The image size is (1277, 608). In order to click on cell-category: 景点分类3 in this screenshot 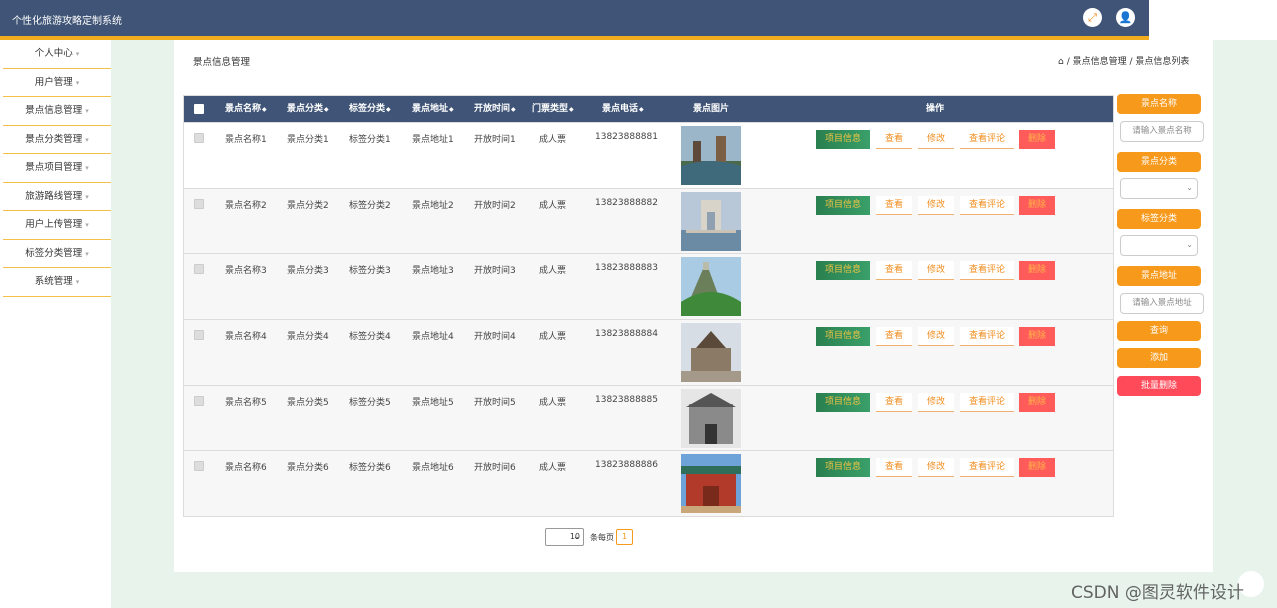, I will do `click(308, 271)`.